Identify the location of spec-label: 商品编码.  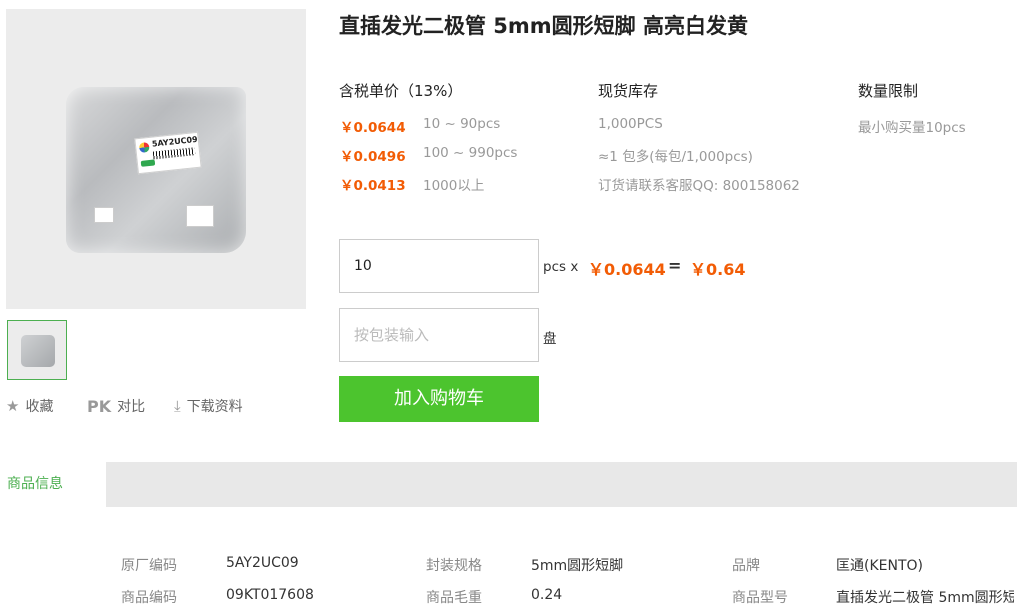
(149, 598).